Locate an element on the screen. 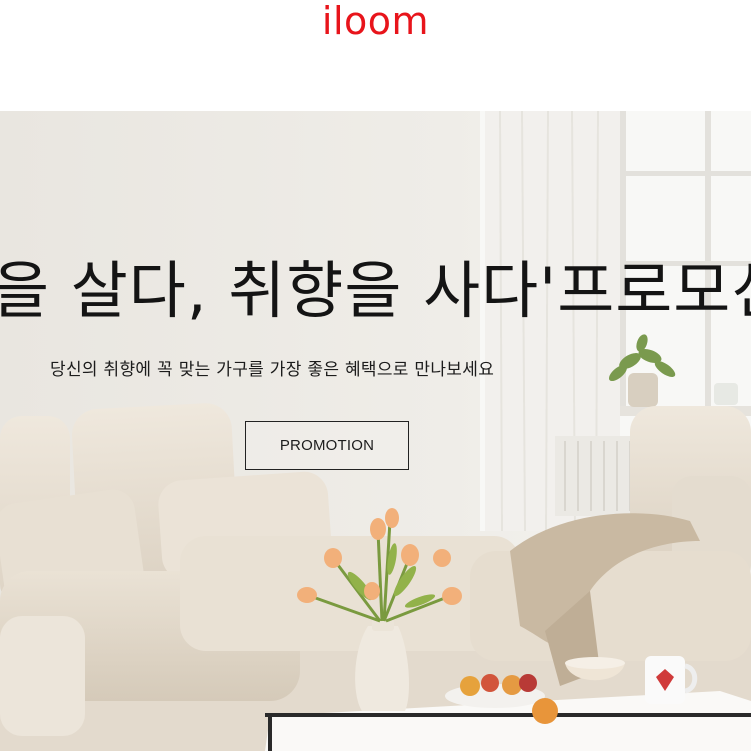 This screenshot has width=751, height=751. promotion-button: PROMOTION is located at coordinates (327, 445).